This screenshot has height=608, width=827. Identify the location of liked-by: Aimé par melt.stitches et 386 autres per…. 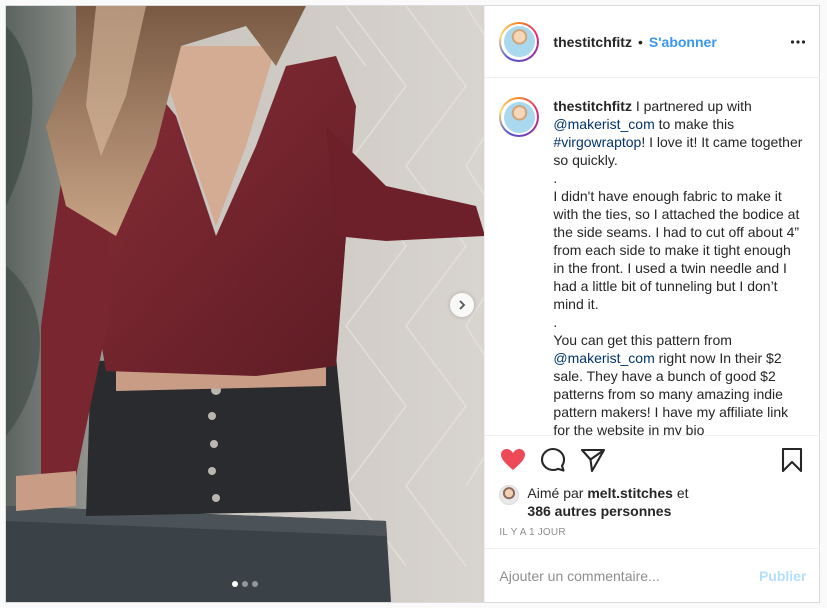
(594, 502).